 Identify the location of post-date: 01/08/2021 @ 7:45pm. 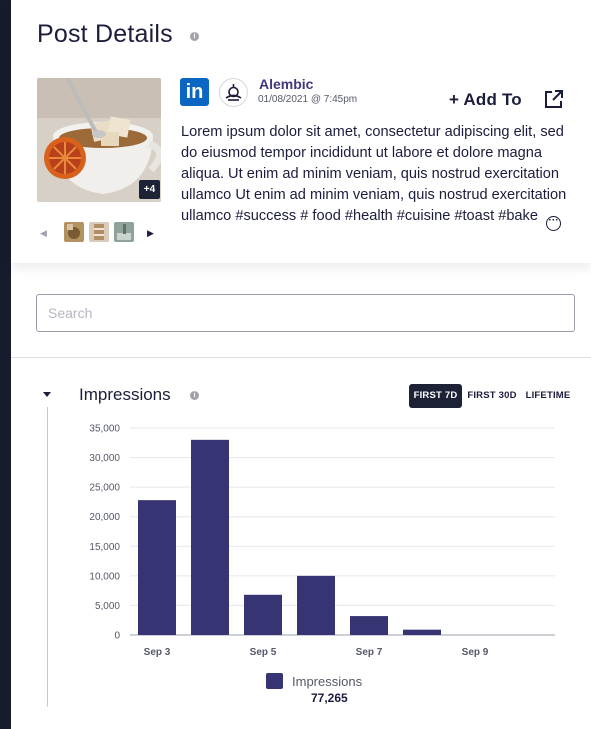
(308, 99).